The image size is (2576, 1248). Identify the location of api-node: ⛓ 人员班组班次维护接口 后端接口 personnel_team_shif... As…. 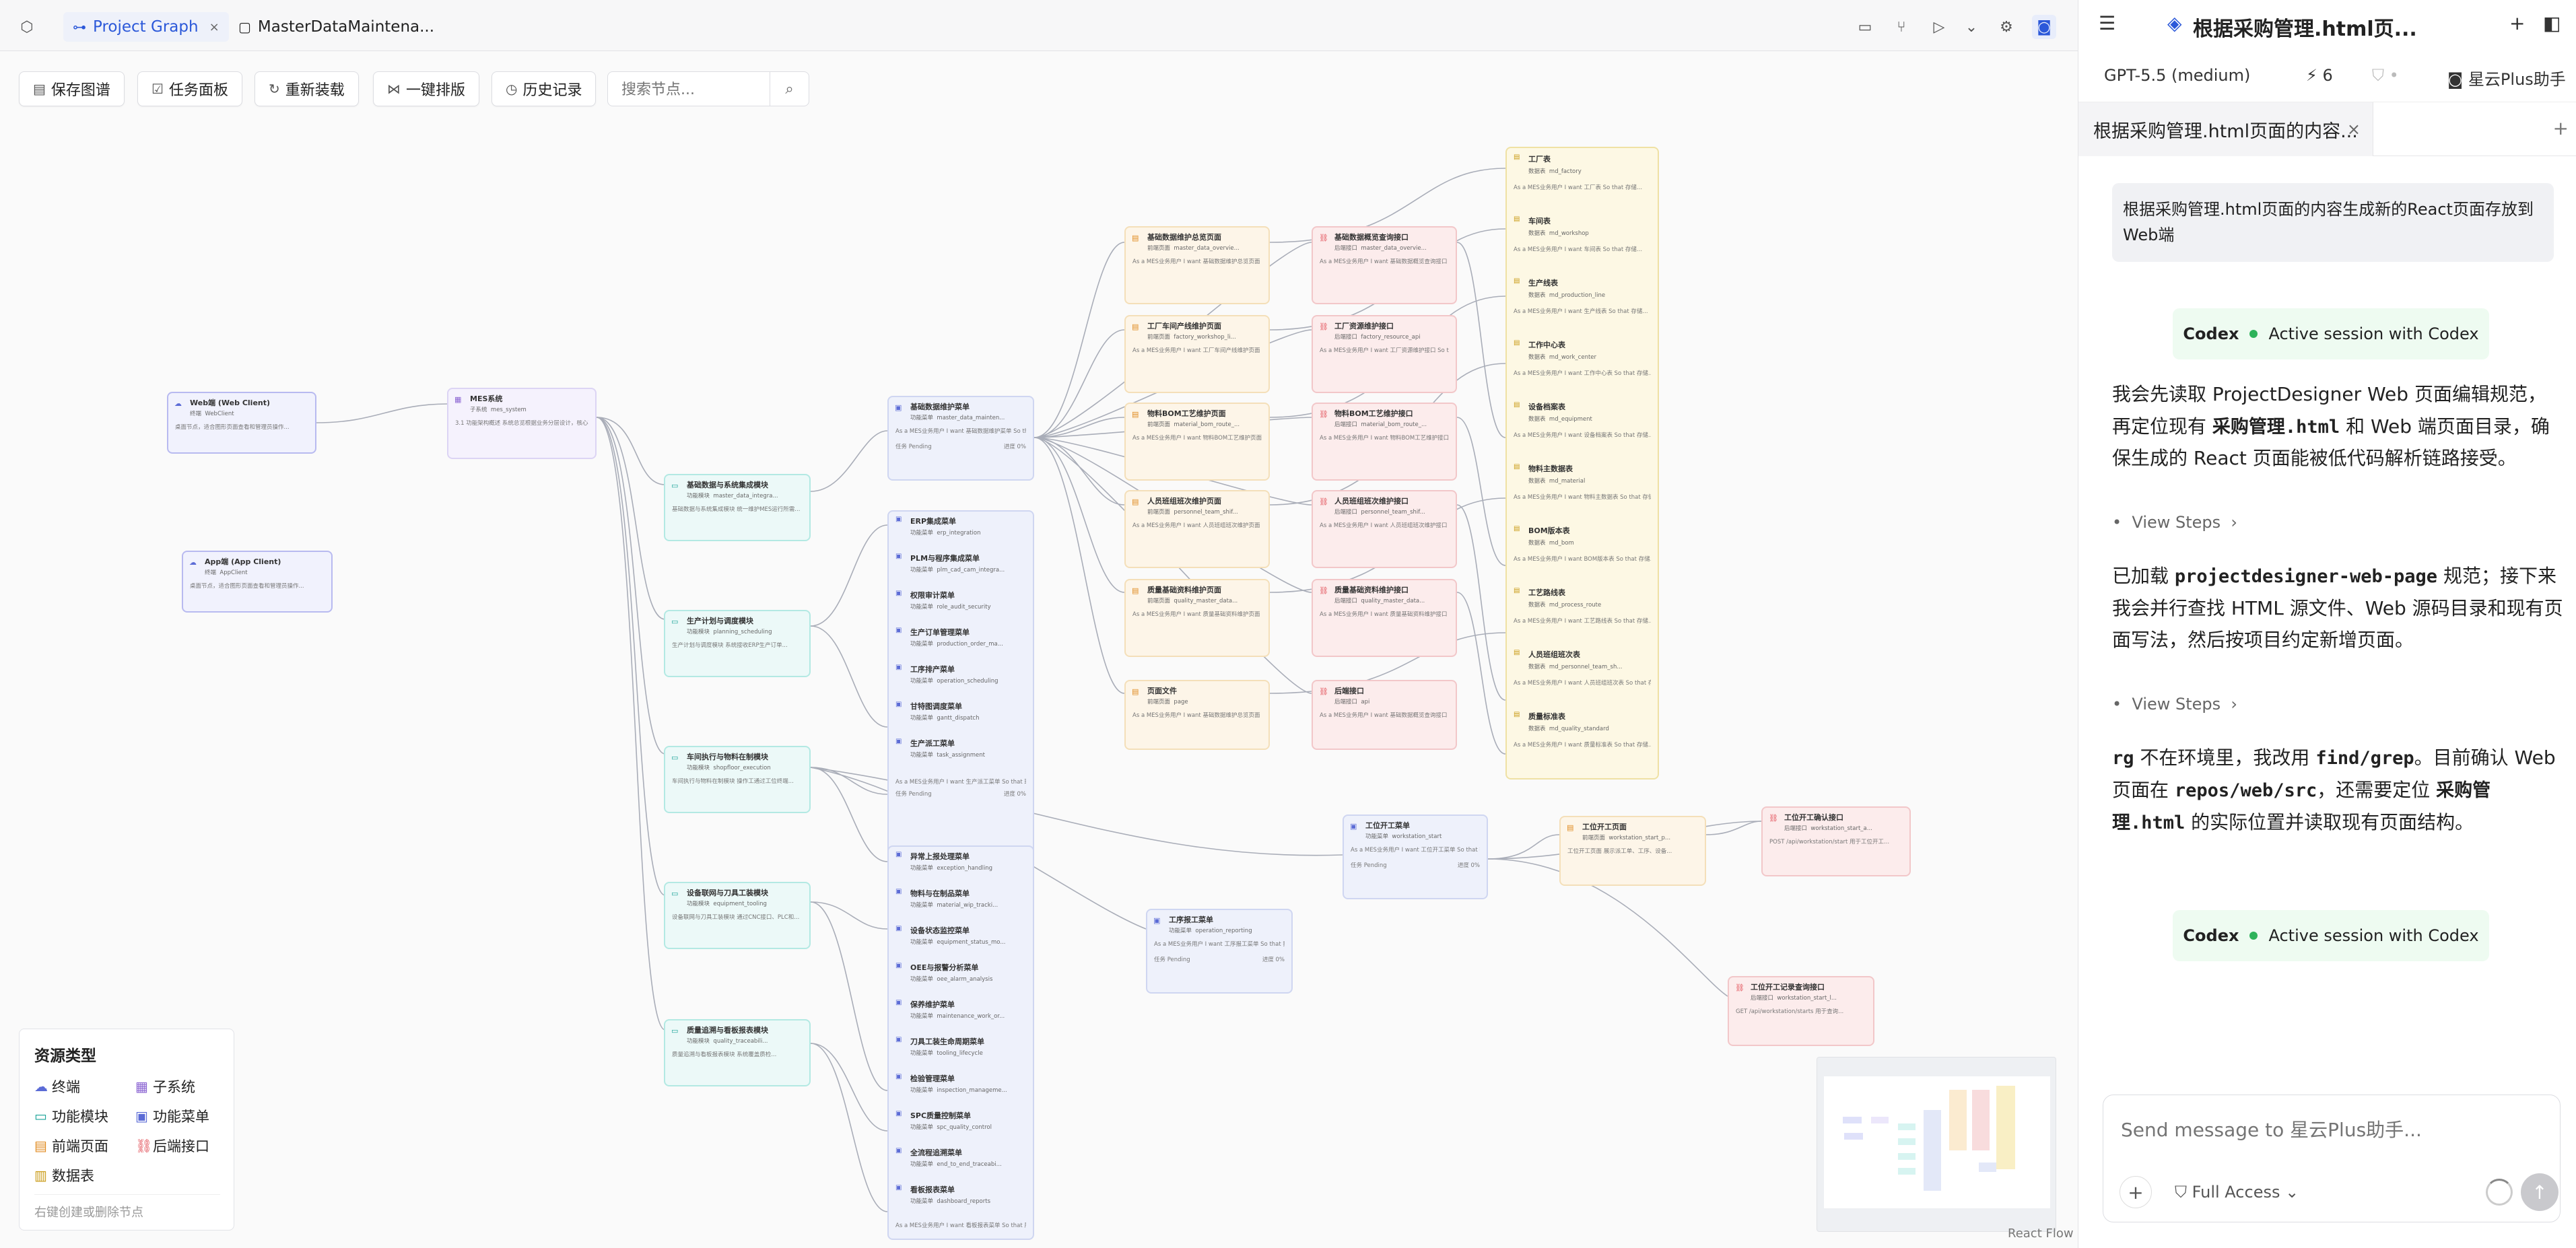
(1385, 529).